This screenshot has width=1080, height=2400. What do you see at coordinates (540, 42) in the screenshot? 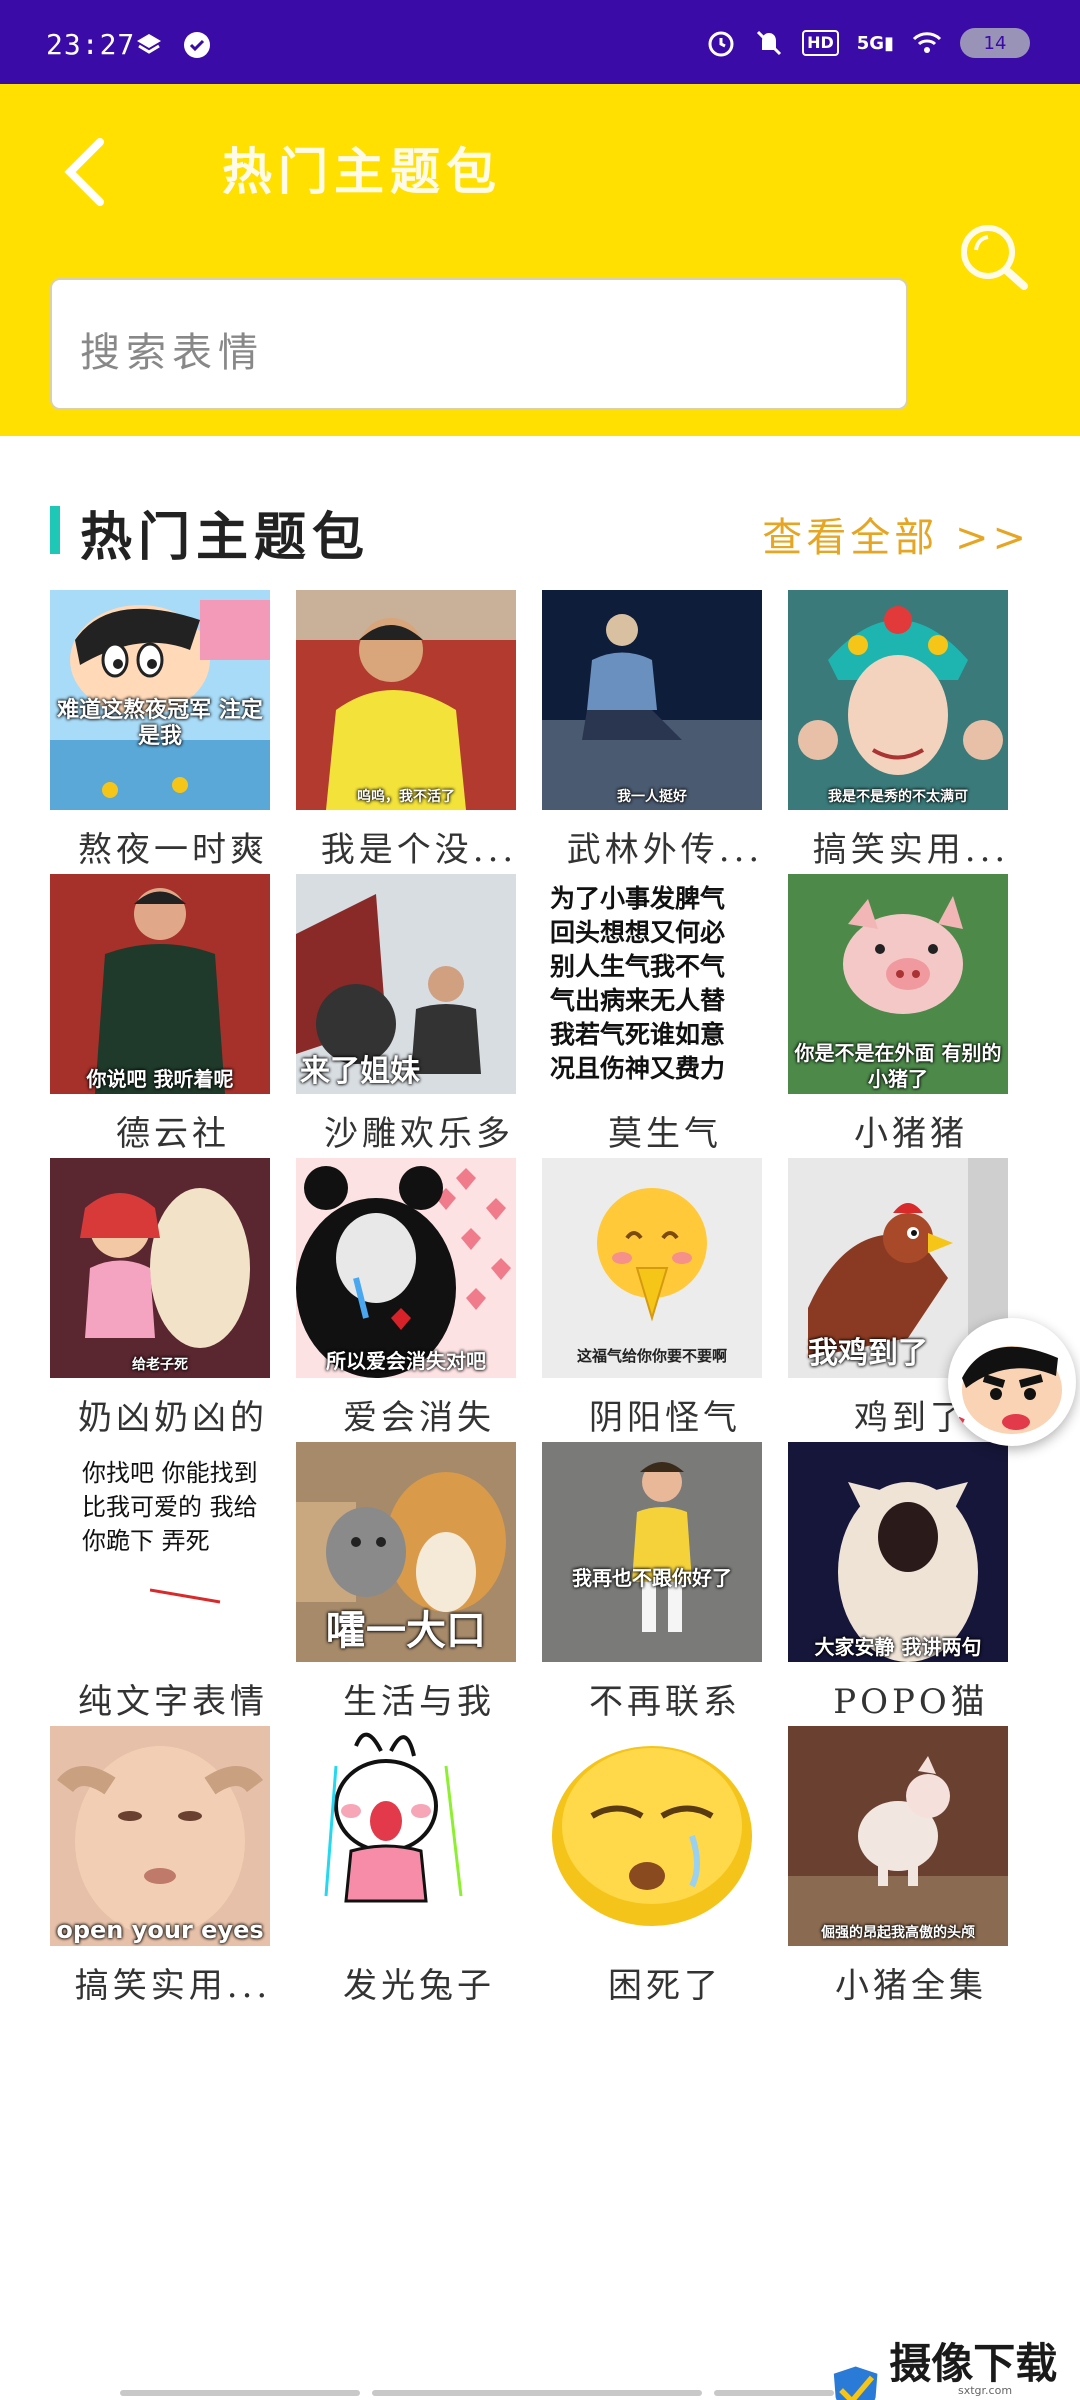
I see `status-bar: 23:27 HD 5G▮ 14` at bounding box center [540, 42].